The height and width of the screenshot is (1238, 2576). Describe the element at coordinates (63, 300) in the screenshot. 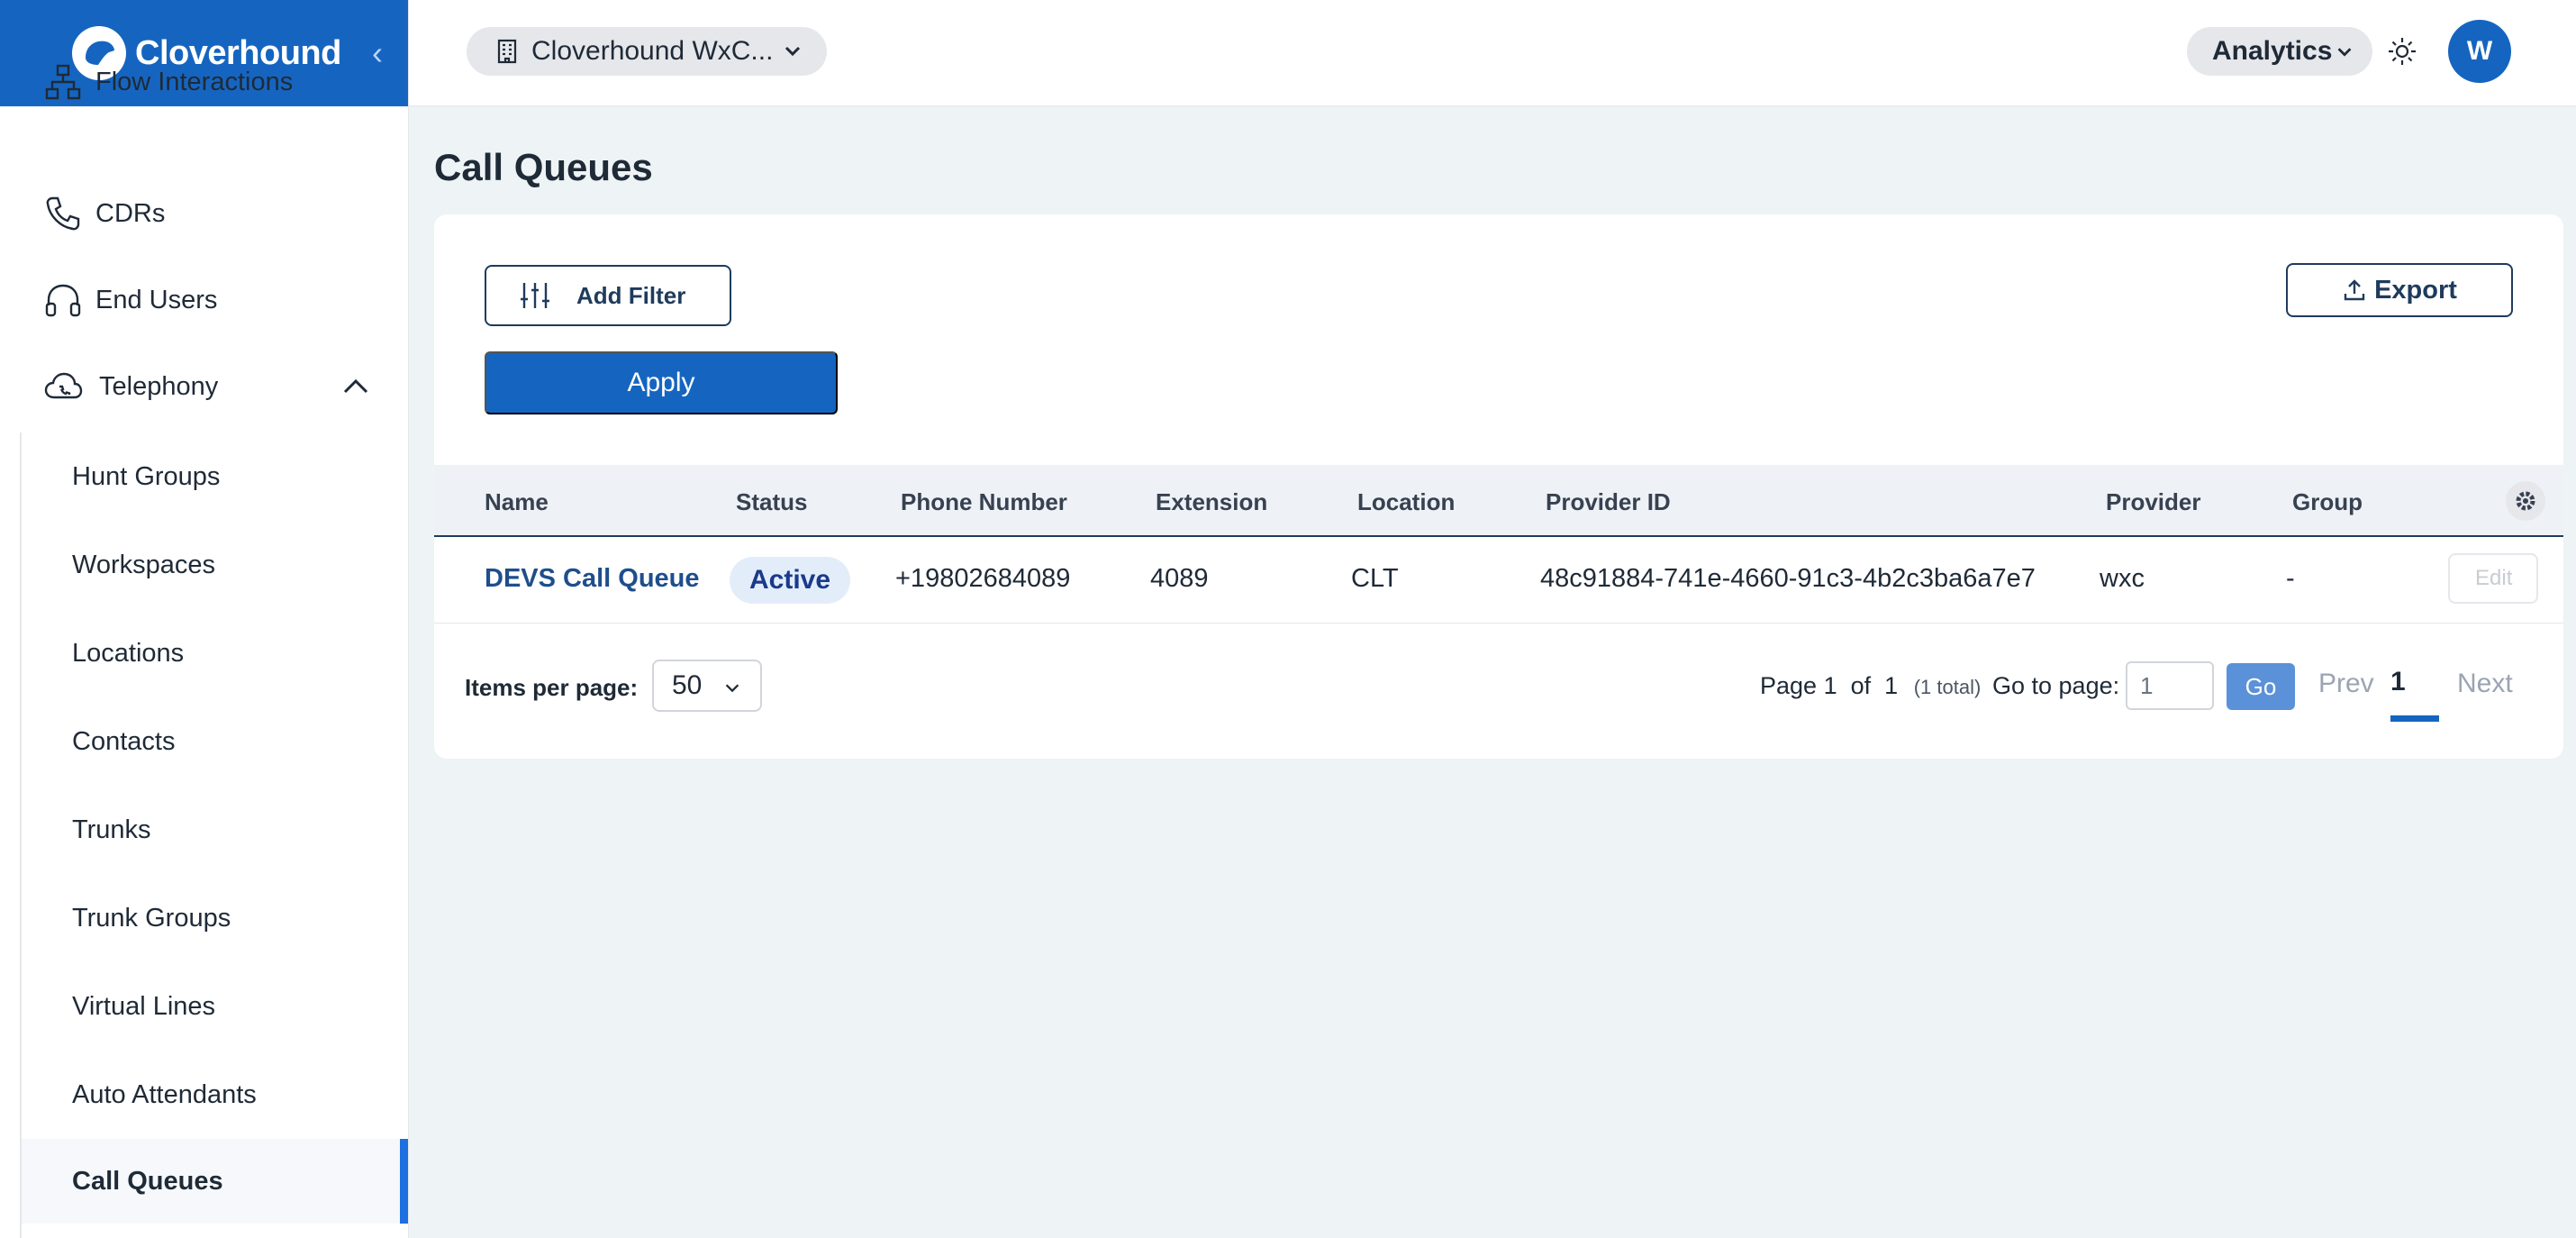

I see `headset-icon` at that location.